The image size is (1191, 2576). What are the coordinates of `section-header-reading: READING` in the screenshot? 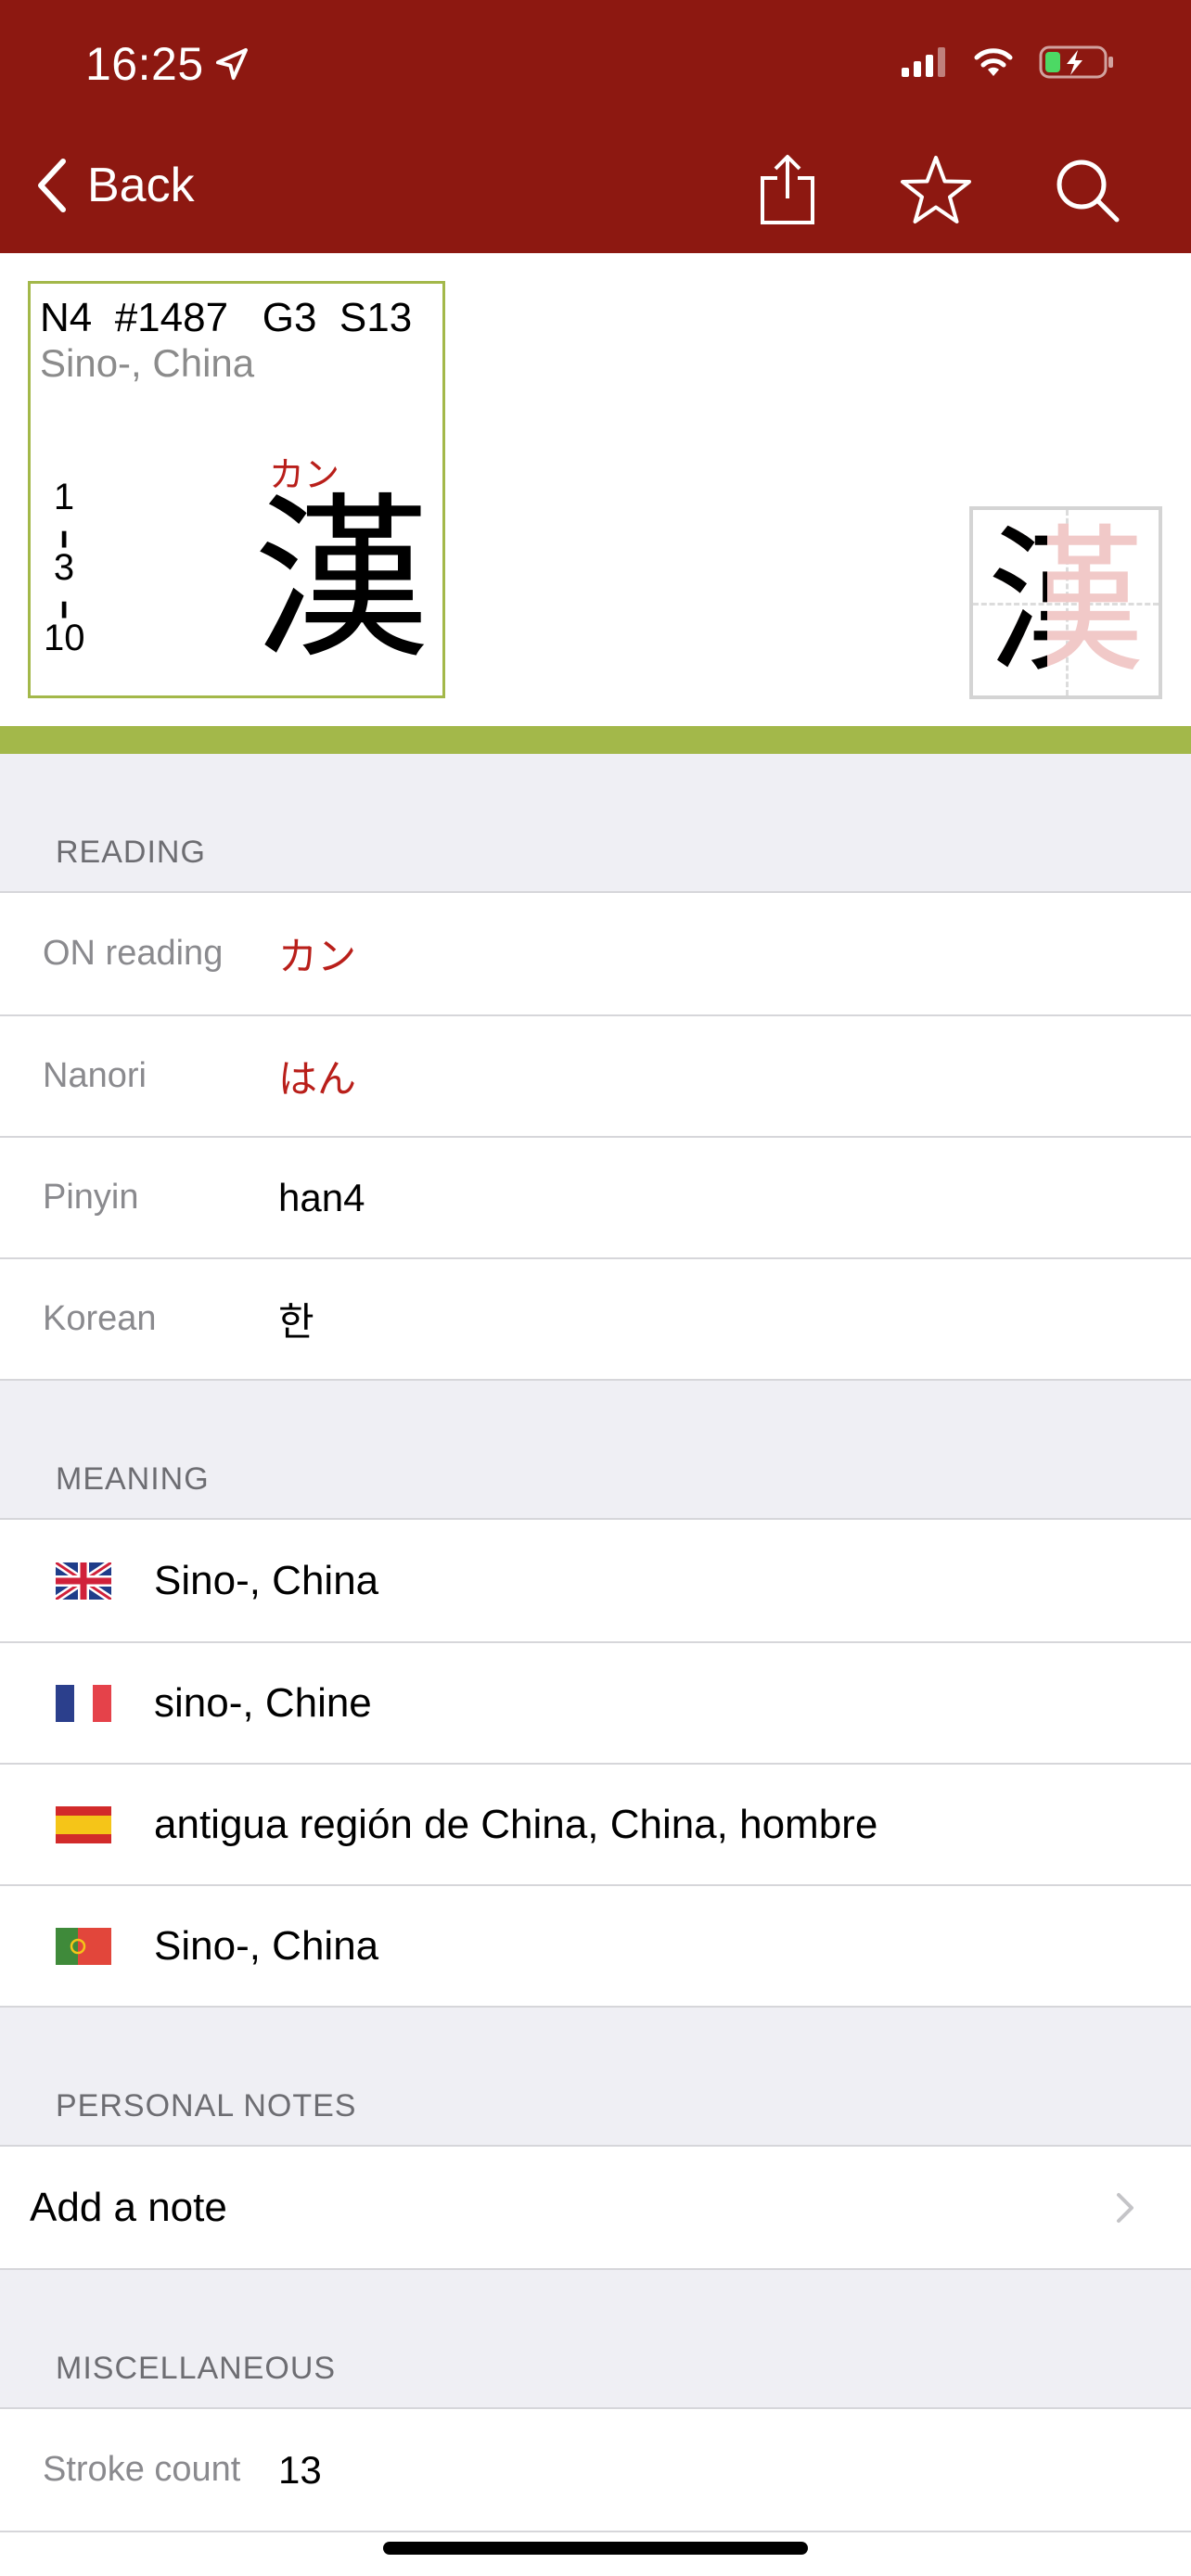 It's located at (131, 853).